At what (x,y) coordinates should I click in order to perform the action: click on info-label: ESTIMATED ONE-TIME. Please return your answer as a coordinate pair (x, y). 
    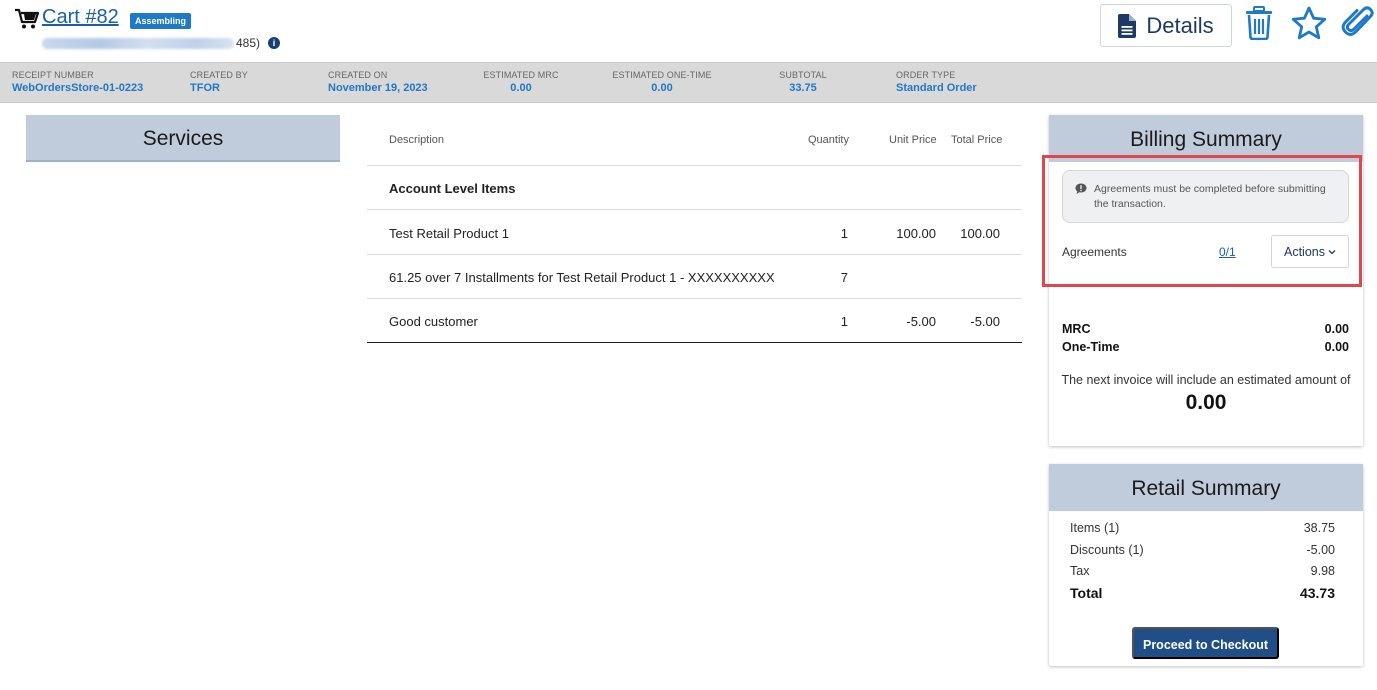
    Looking at the image, I should click on (662, 75).